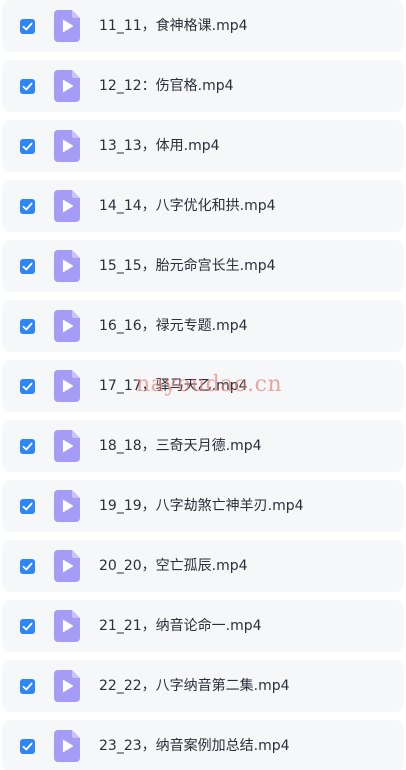 The width and height of the screenshot is (406, 770). What do you see at coordinates (180, 626) in the screenshot?
I see `file-name: 21_21，纳音论命一.mp4` at bounding box center [180, 626].